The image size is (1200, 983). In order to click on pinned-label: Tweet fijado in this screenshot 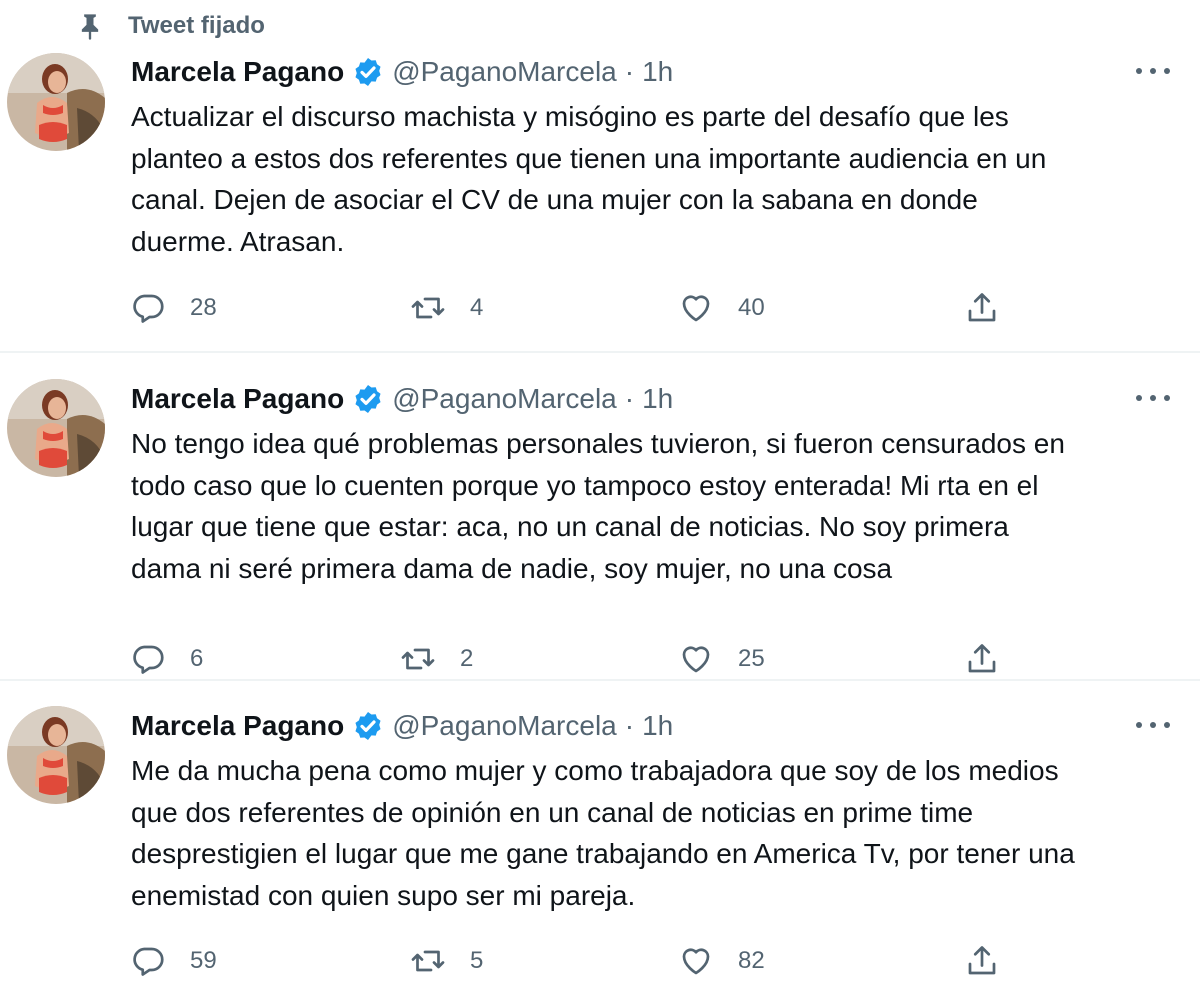, I will do `click(196, 25)`.